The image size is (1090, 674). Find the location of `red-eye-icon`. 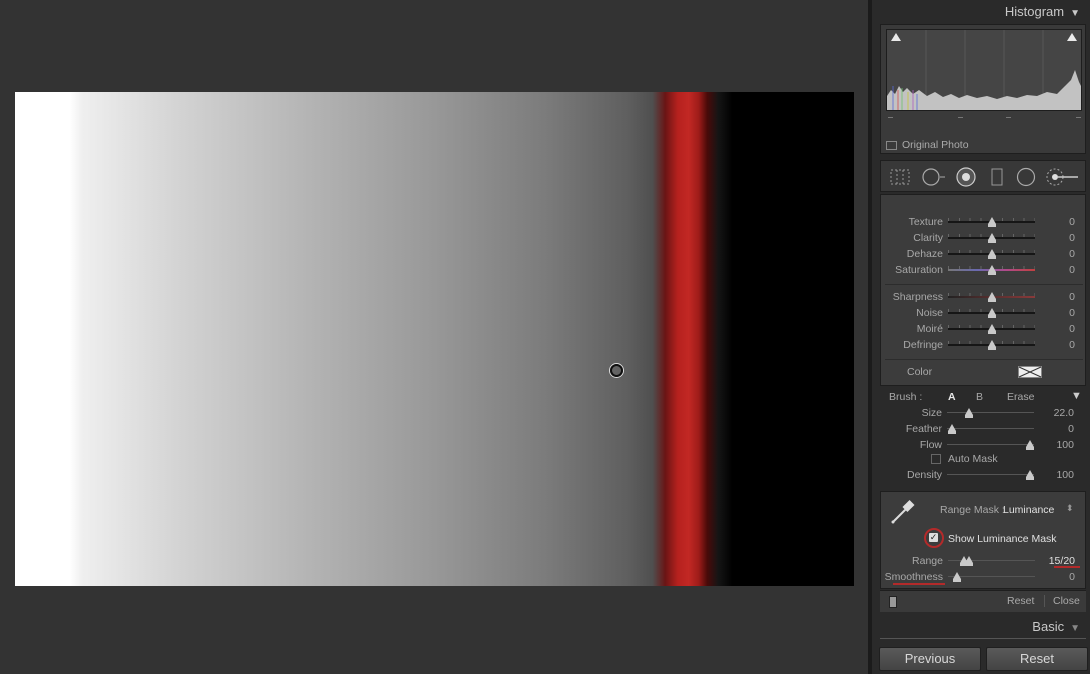

red-eye-icon is located at coordinates (966, 177).